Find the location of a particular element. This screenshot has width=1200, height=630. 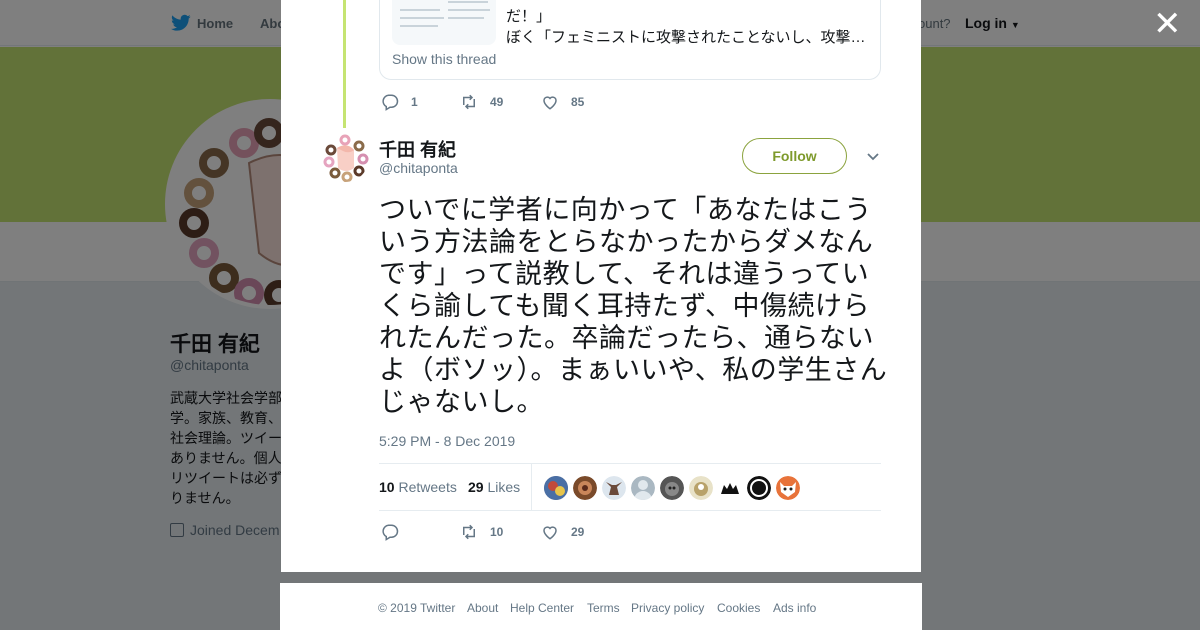

retweet-count: 49 is located at coordinates (497, 102).